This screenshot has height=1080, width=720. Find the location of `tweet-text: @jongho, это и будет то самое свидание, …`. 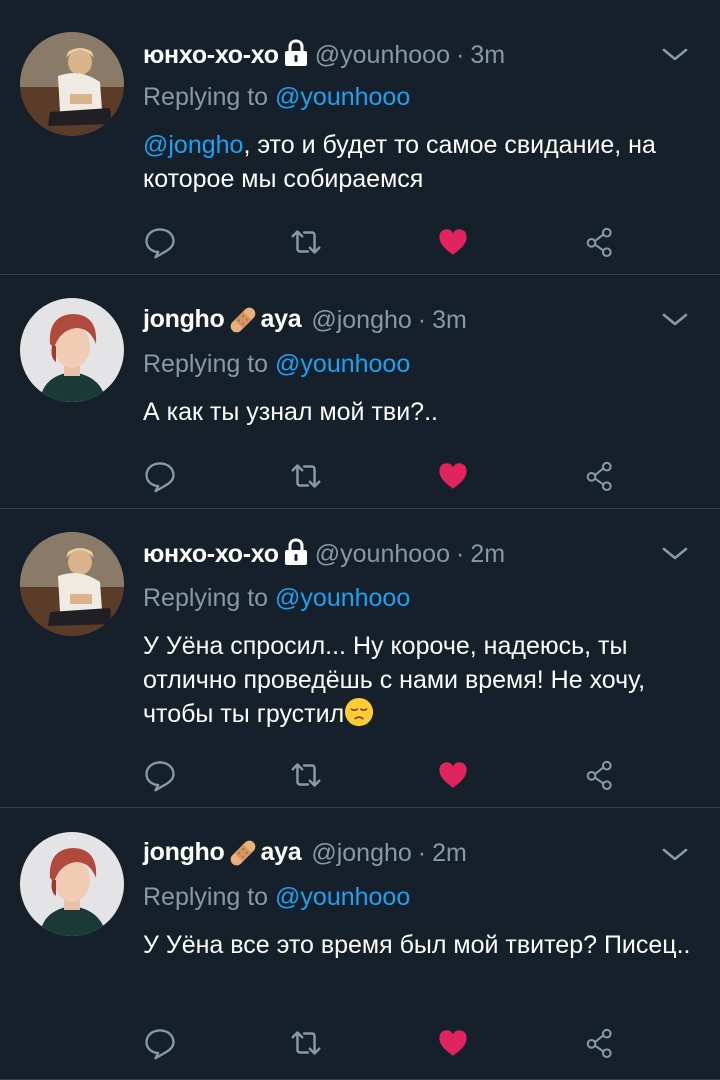

tweet-text: @jongho, это и будет то самое свидание, … is located at coordinates (418, 162).